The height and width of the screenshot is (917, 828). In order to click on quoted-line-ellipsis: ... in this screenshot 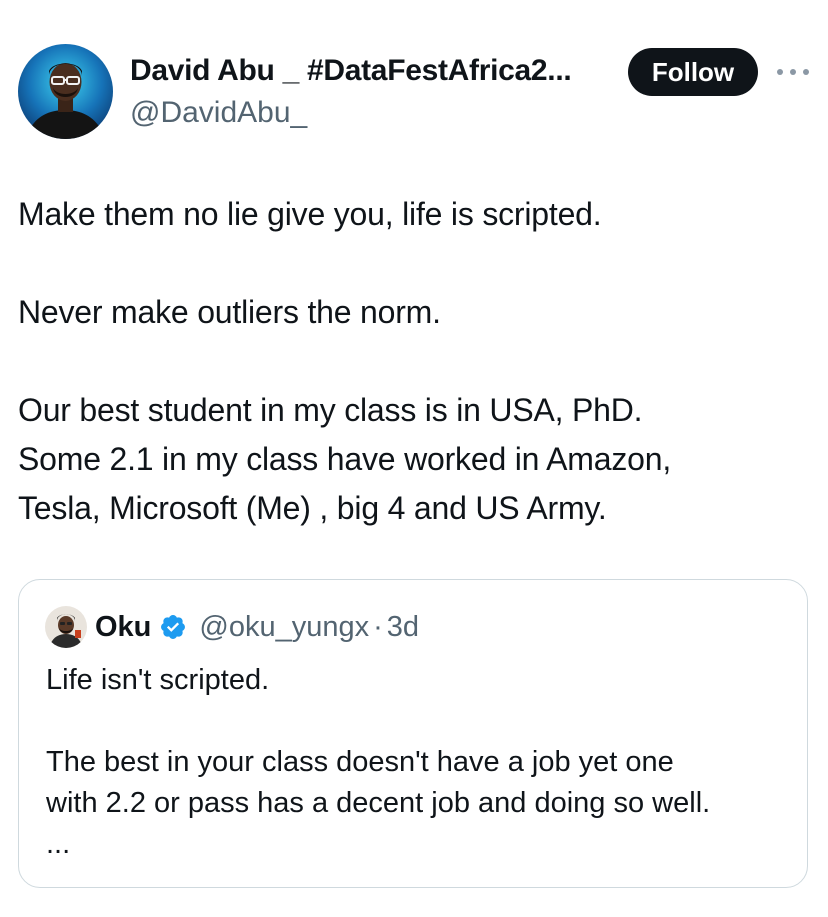, I will do `click(58, 844)`.